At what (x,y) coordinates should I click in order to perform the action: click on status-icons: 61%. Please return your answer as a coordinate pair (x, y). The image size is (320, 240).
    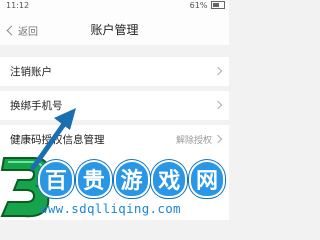
    Looking at the image, I should click on (207, 5).